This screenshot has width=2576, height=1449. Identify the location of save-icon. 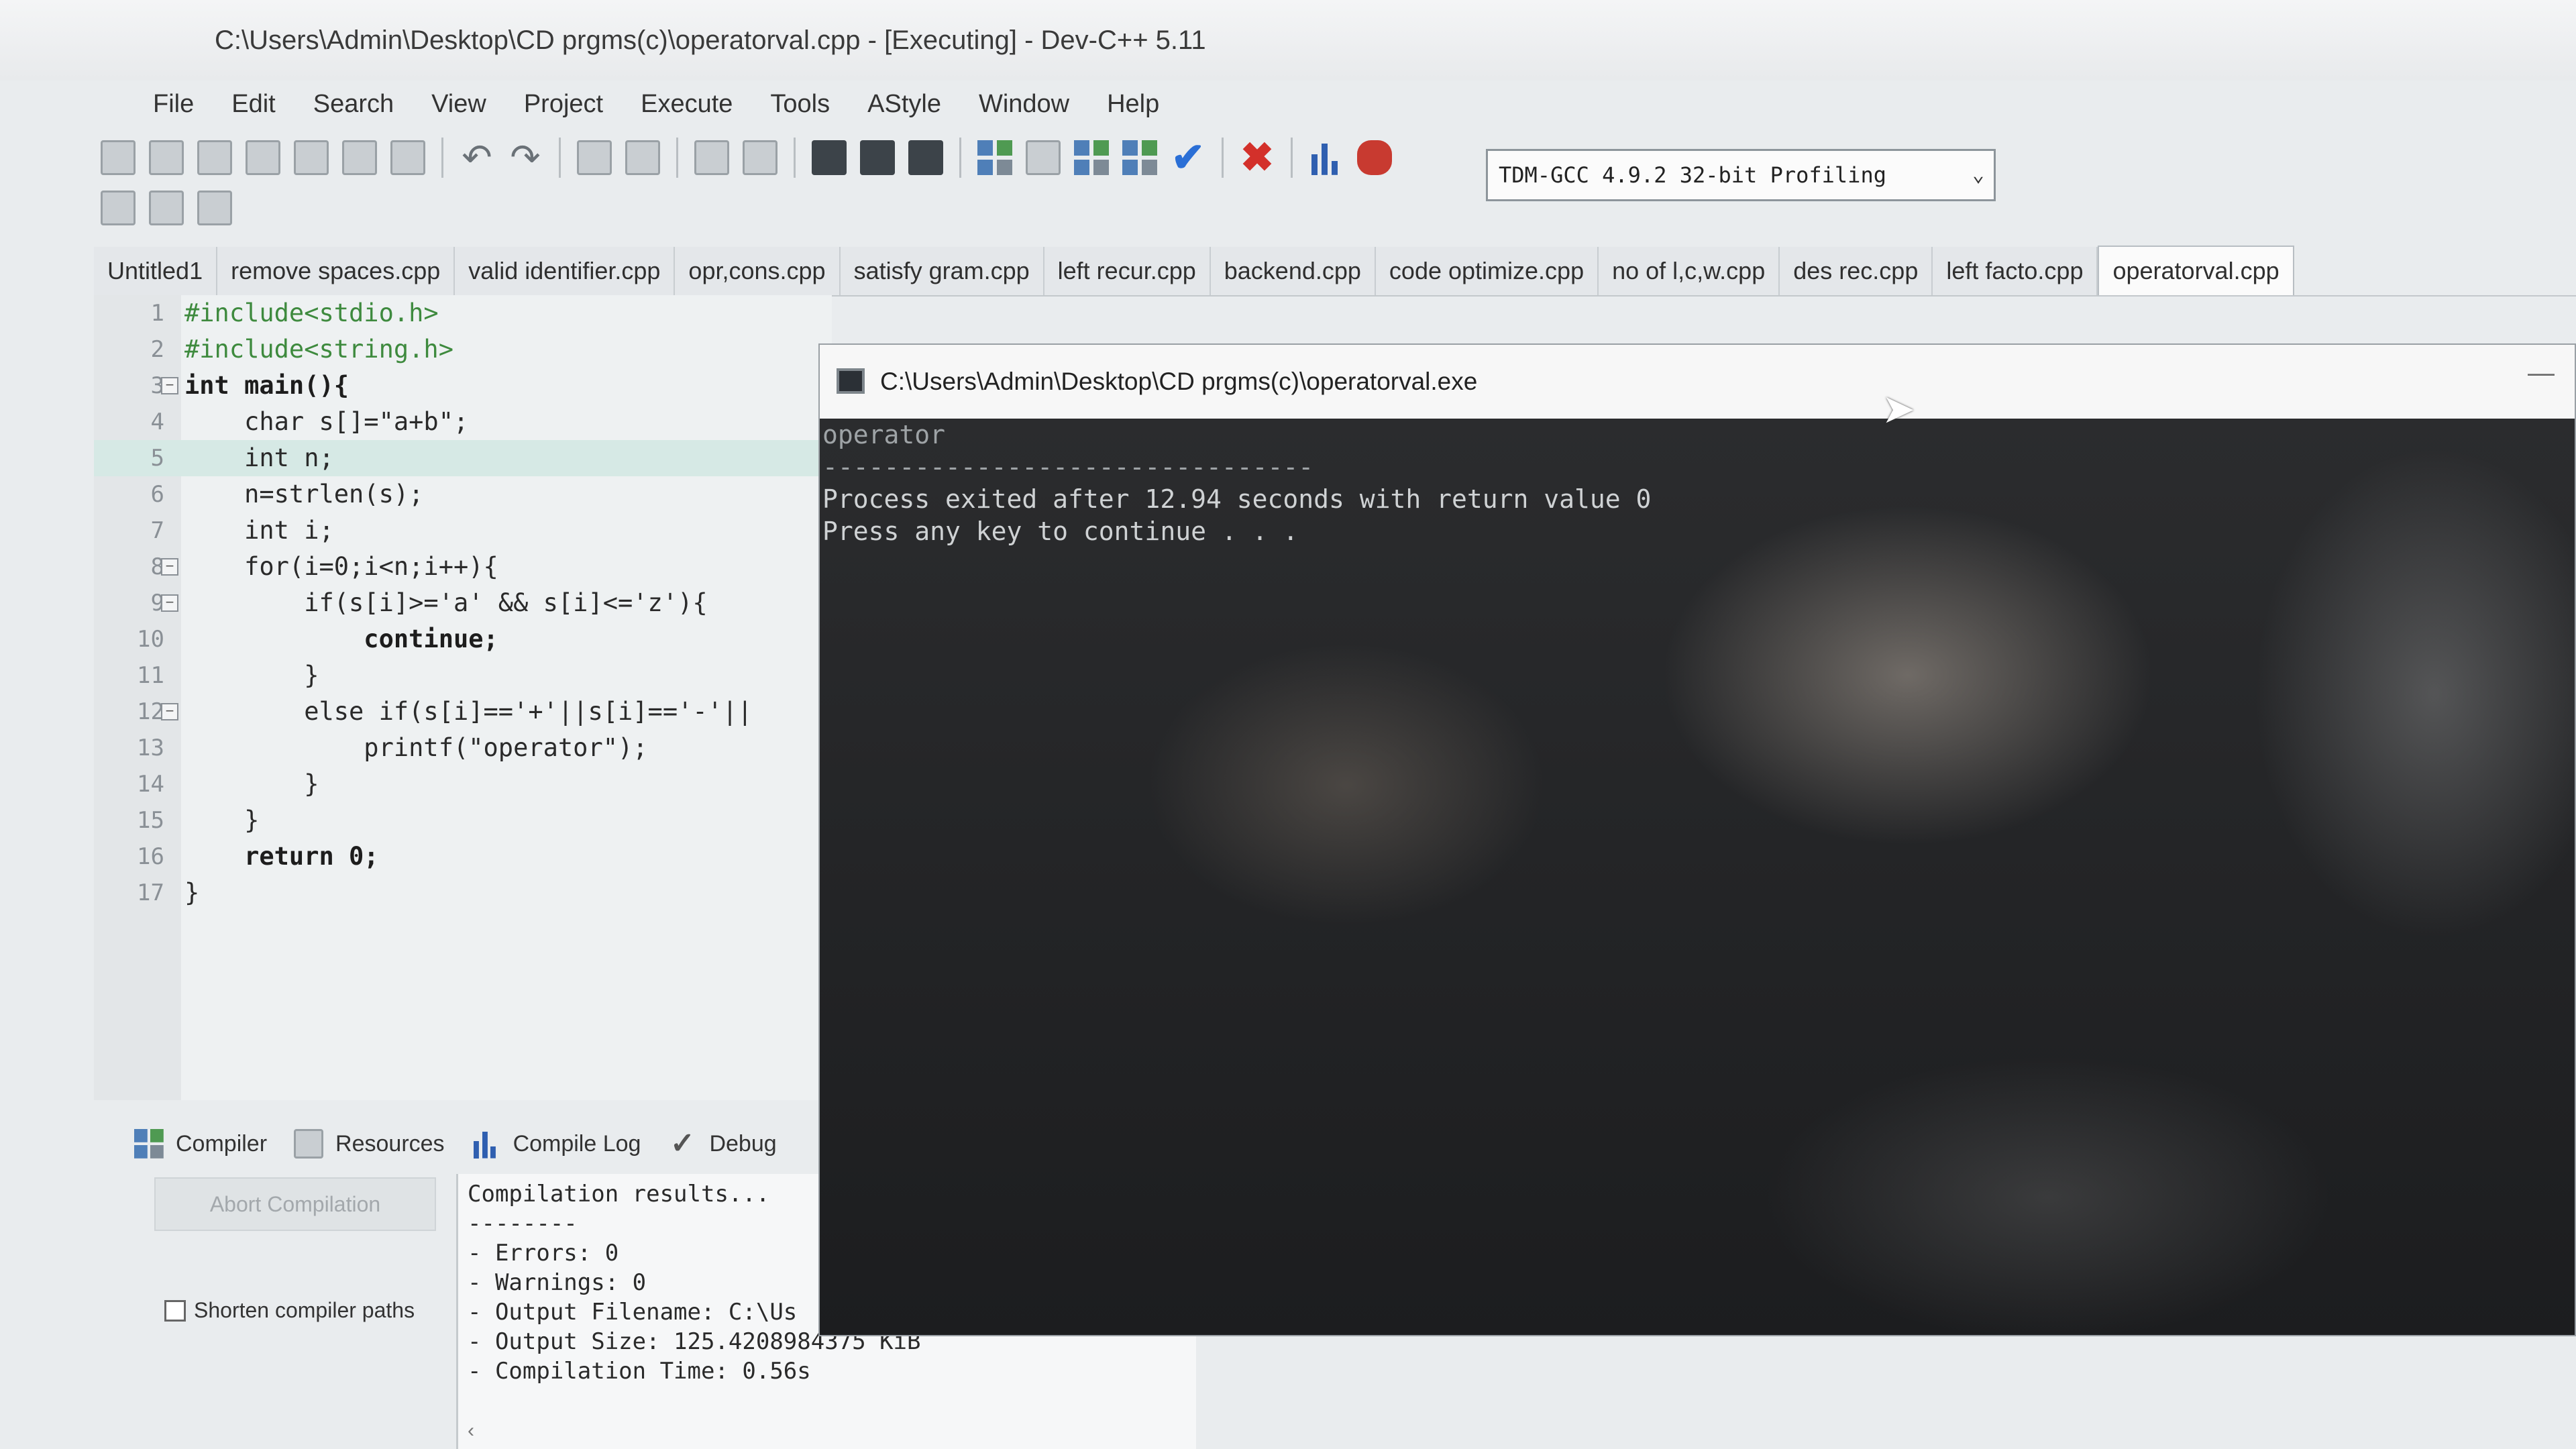
(214, 157).